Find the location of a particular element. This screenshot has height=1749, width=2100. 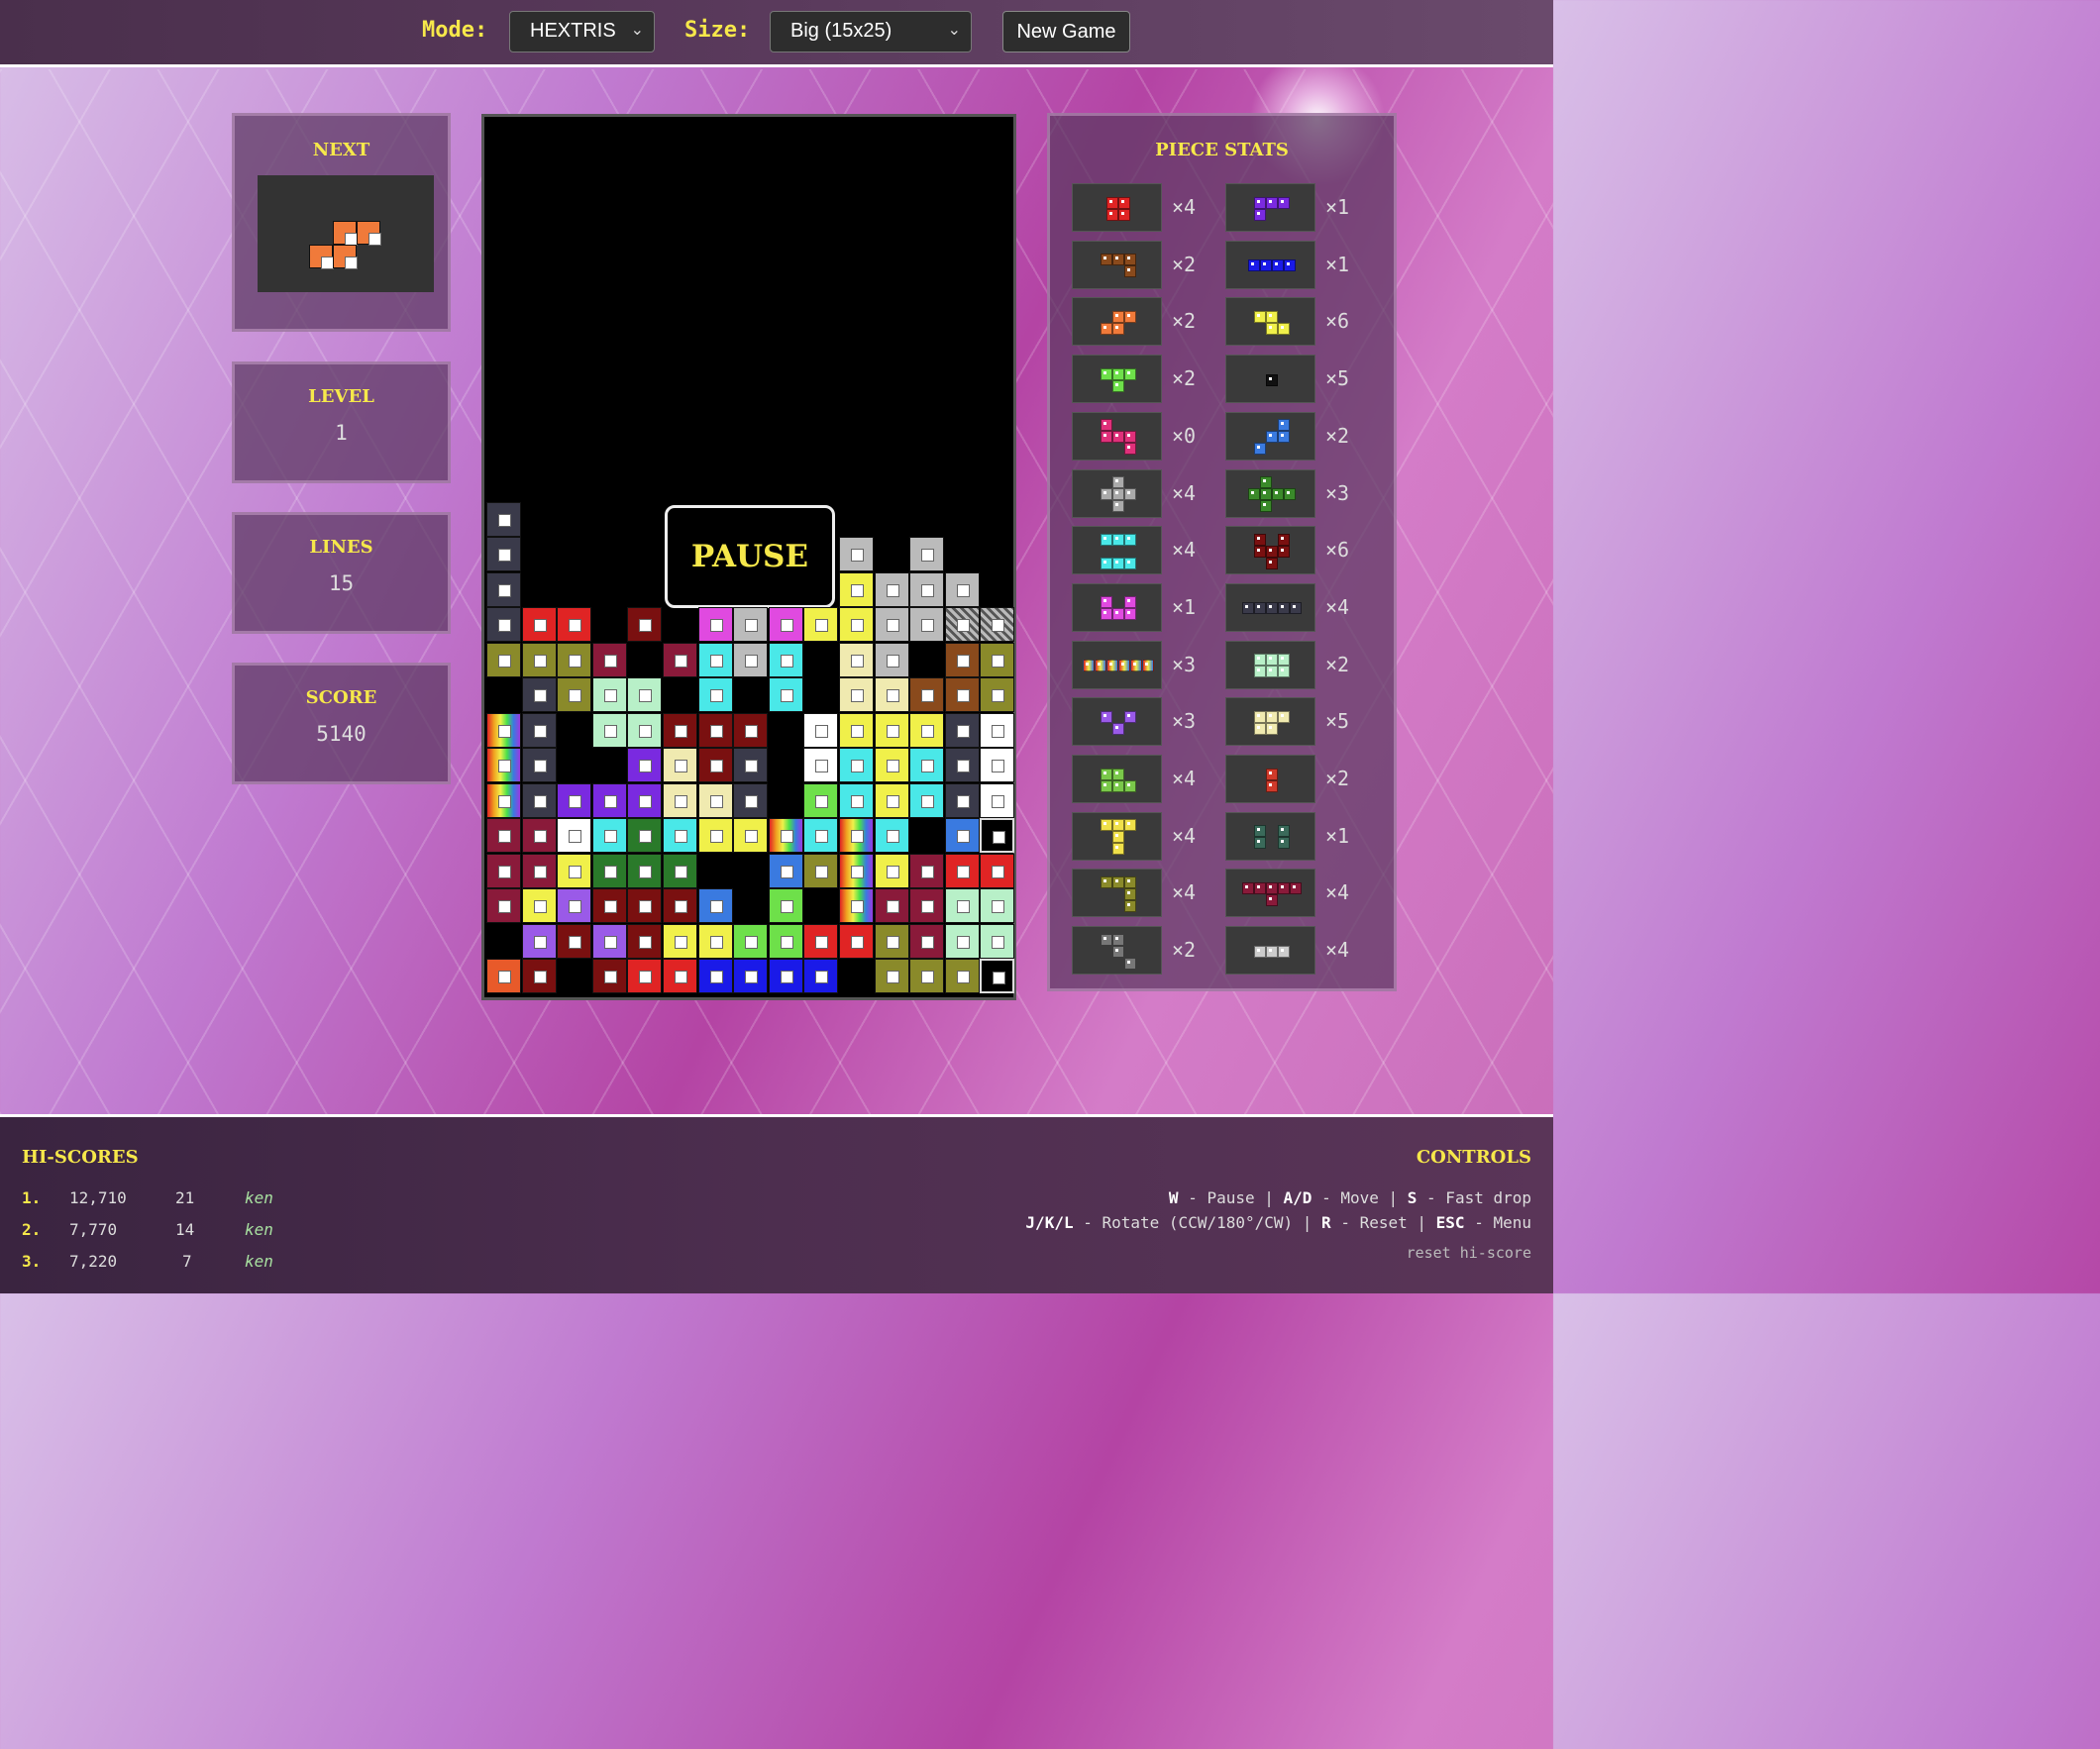

hiscore-name: ken is located at coordinates (259, 1197).